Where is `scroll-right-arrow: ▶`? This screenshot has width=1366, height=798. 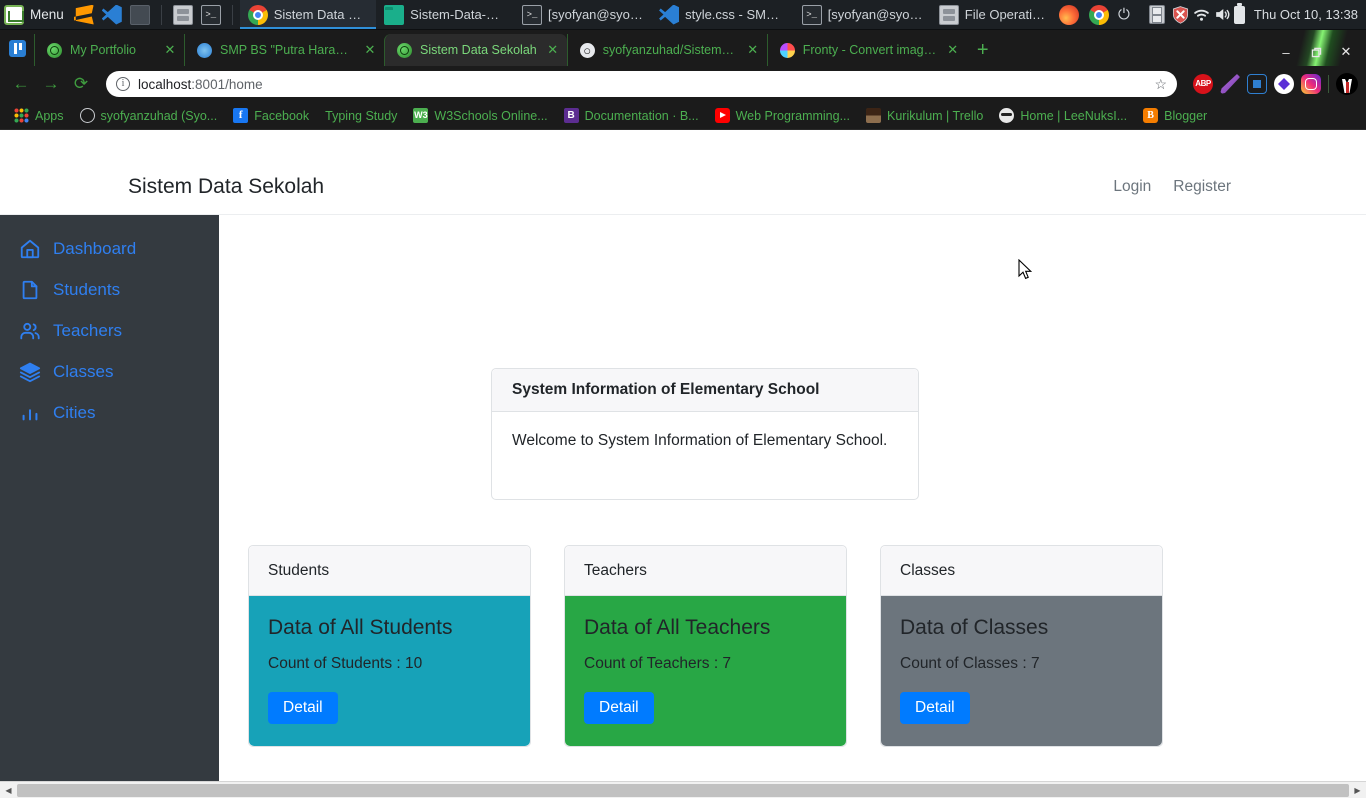 scroll-right-arrow: ▶ is located at coordinates (1357, 790).